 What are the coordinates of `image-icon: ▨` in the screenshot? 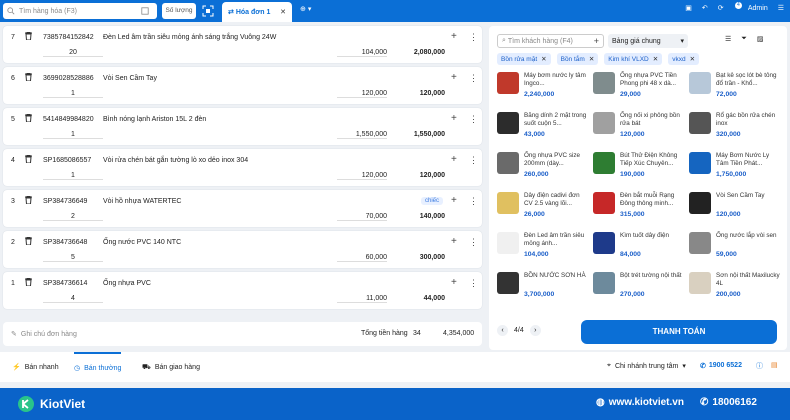 It's located at (760, 39).